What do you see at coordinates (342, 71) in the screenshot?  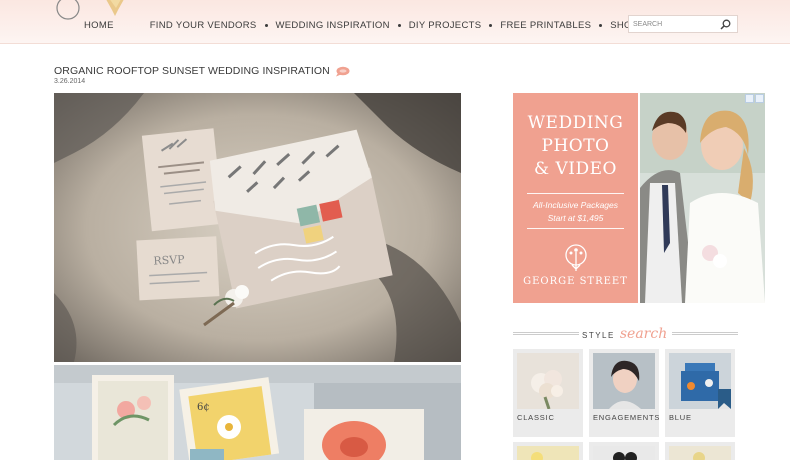 I see `speech-bubble-icon` at bounding box center [342, 71].